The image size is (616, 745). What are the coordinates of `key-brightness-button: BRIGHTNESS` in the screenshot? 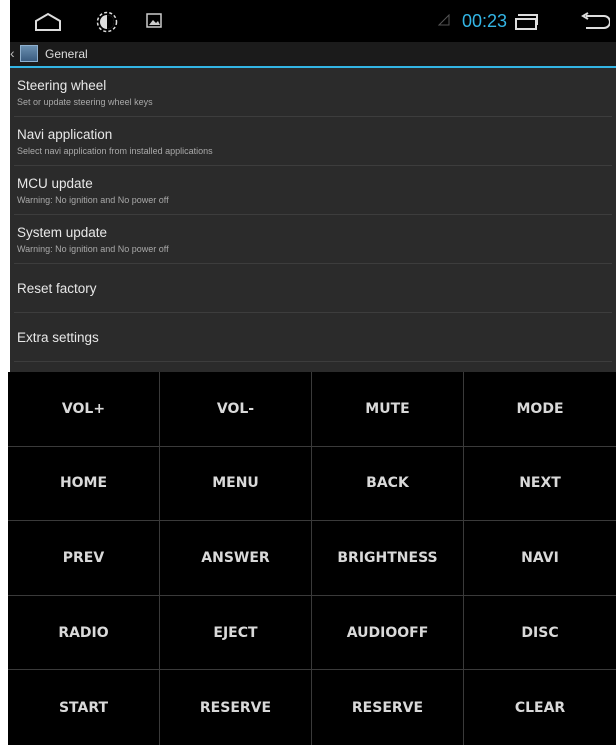 It's located at (388, 558).